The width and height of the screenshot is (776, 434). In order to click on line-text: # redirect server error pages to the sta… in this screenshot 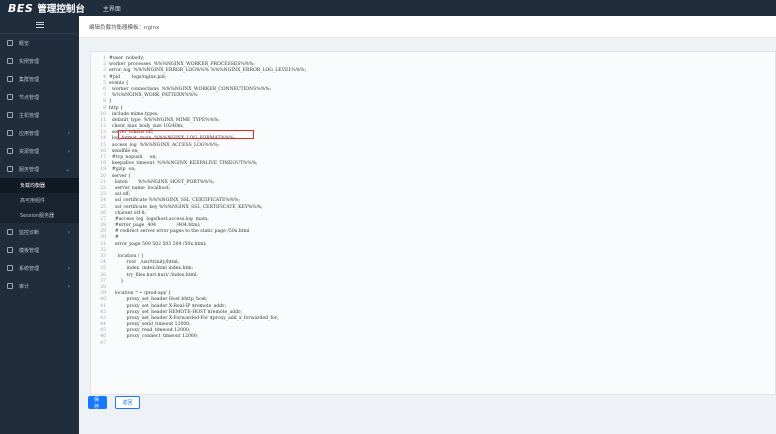, I will do `click(179, 232)`.